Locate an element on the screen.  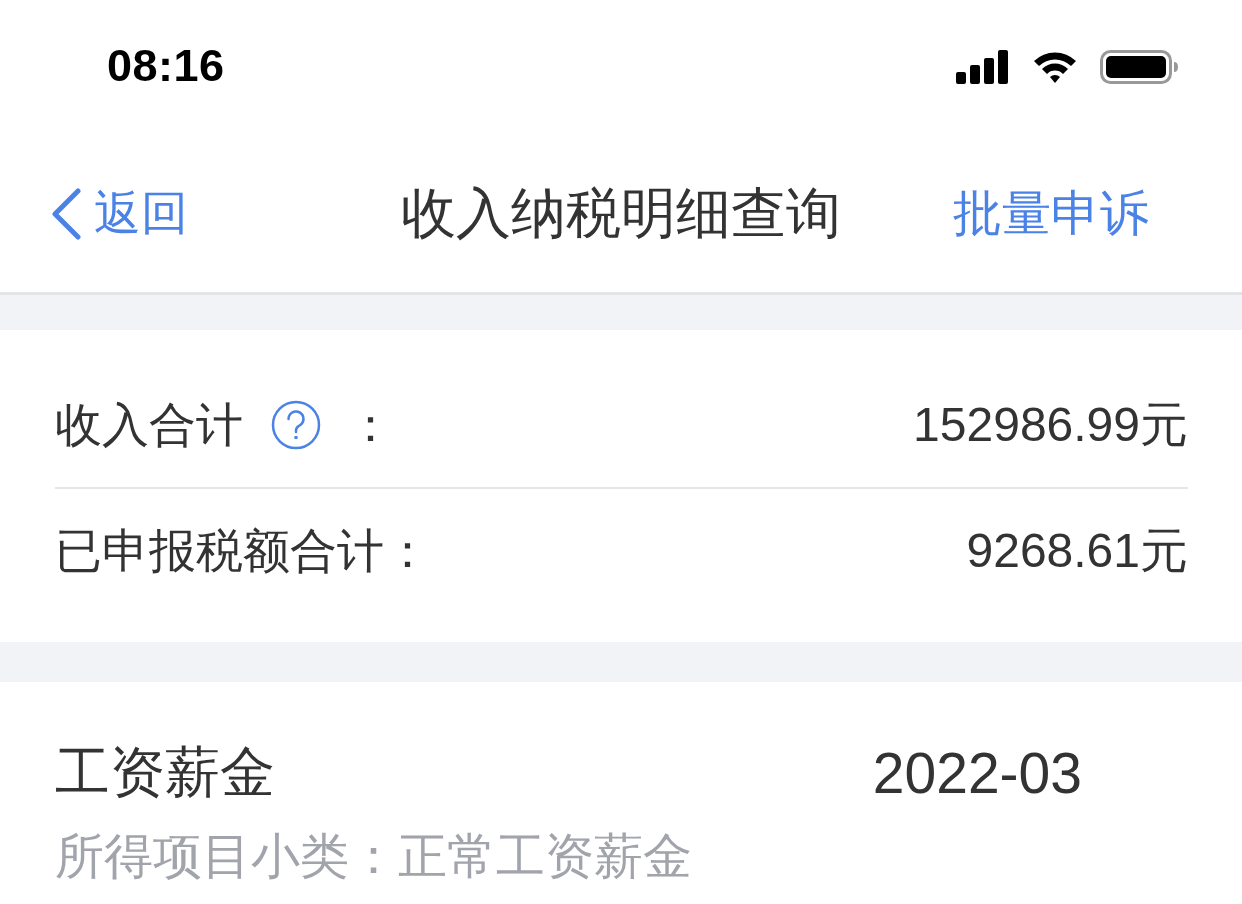
income-subcategory: 所得项目小类：正常工资薪金 is located at coordinates (373, 856).